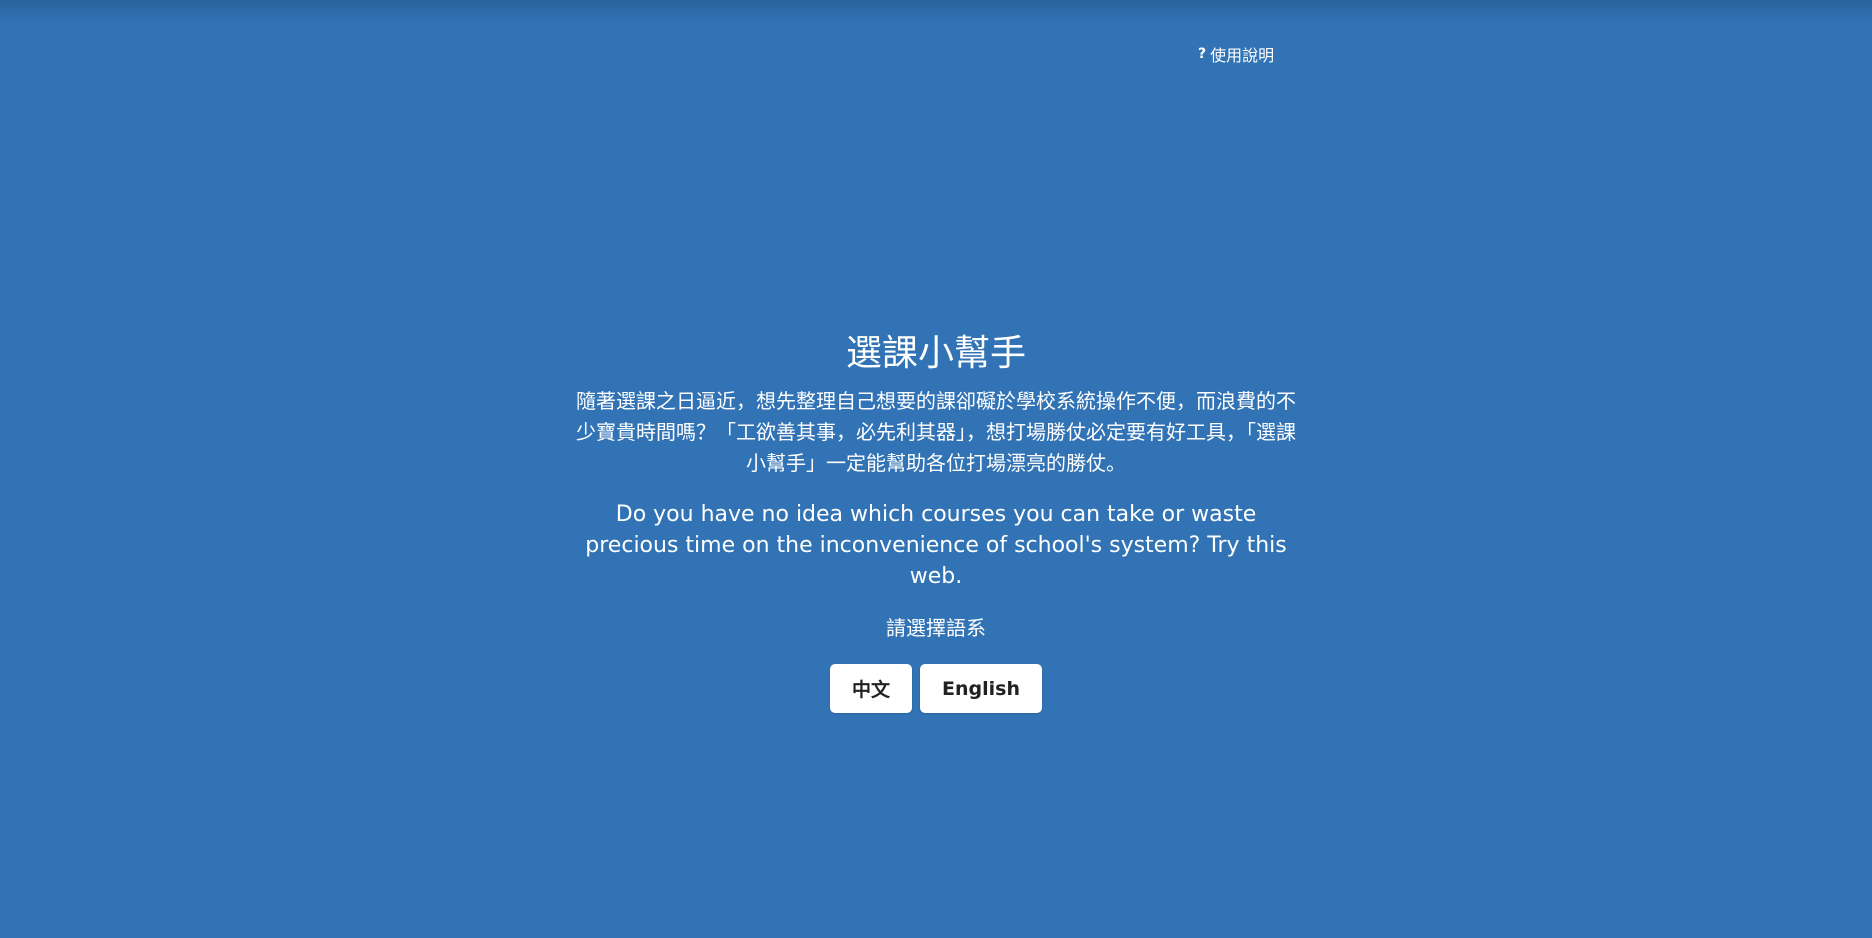 The height and width of the screenshot is (938, 1872). Describe the element at coordinates (871, 688) in the screenshot. I see `chinese-language-button: 中文` at that location.